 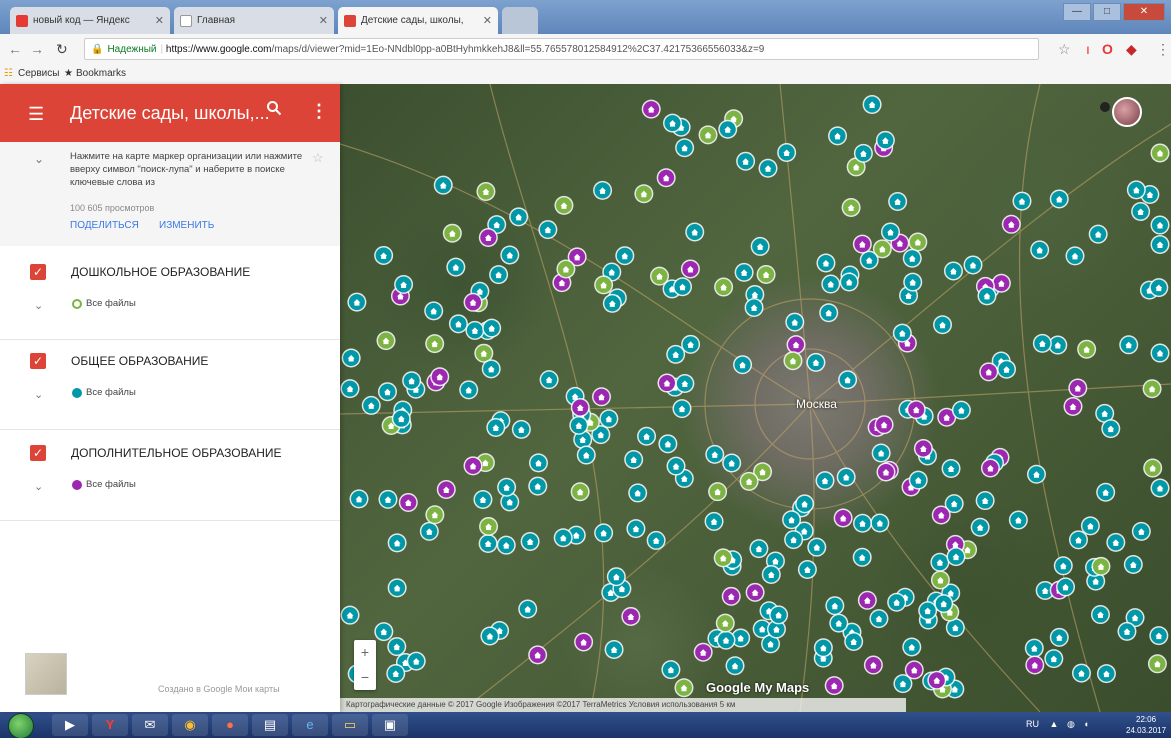 I want to click on volume-icon: ◖, so click(x=1085, y=724).